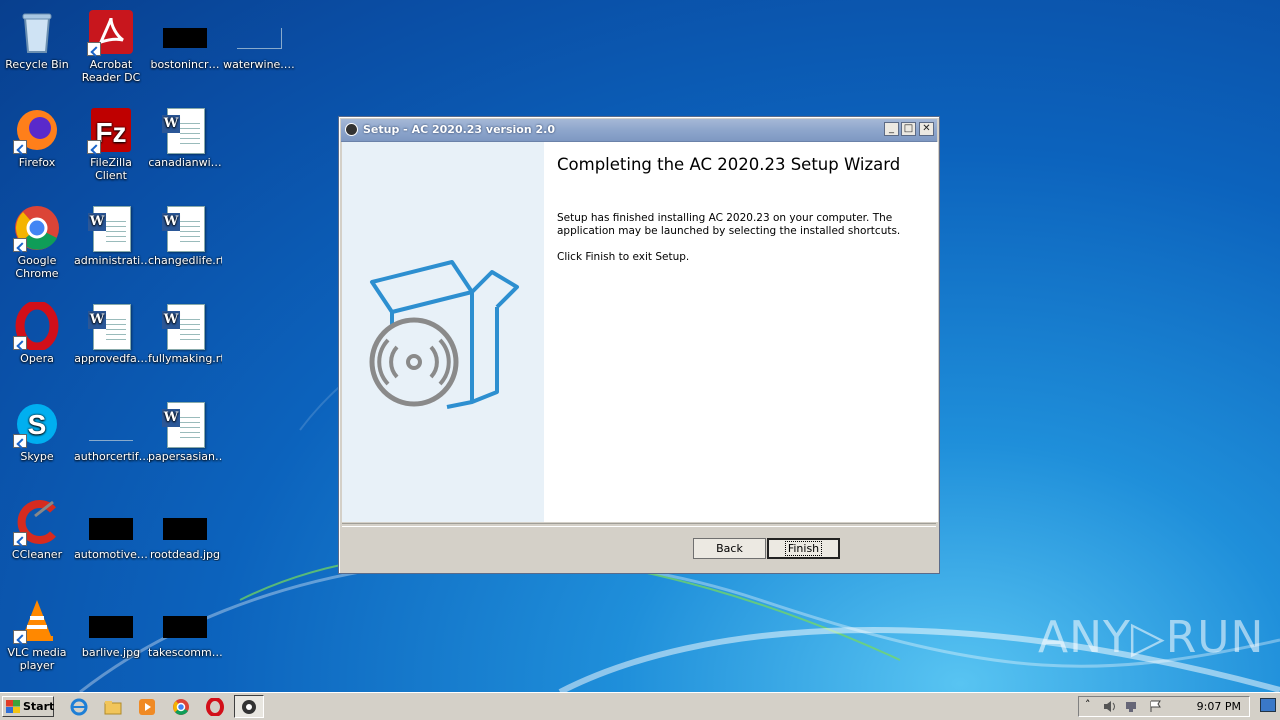 This screenshot has width=1280, height=720. Describe the element at coordinates (640, 706) in the screenshot. I see `taskbar: Start ˄ 9:07 PM` at that location.